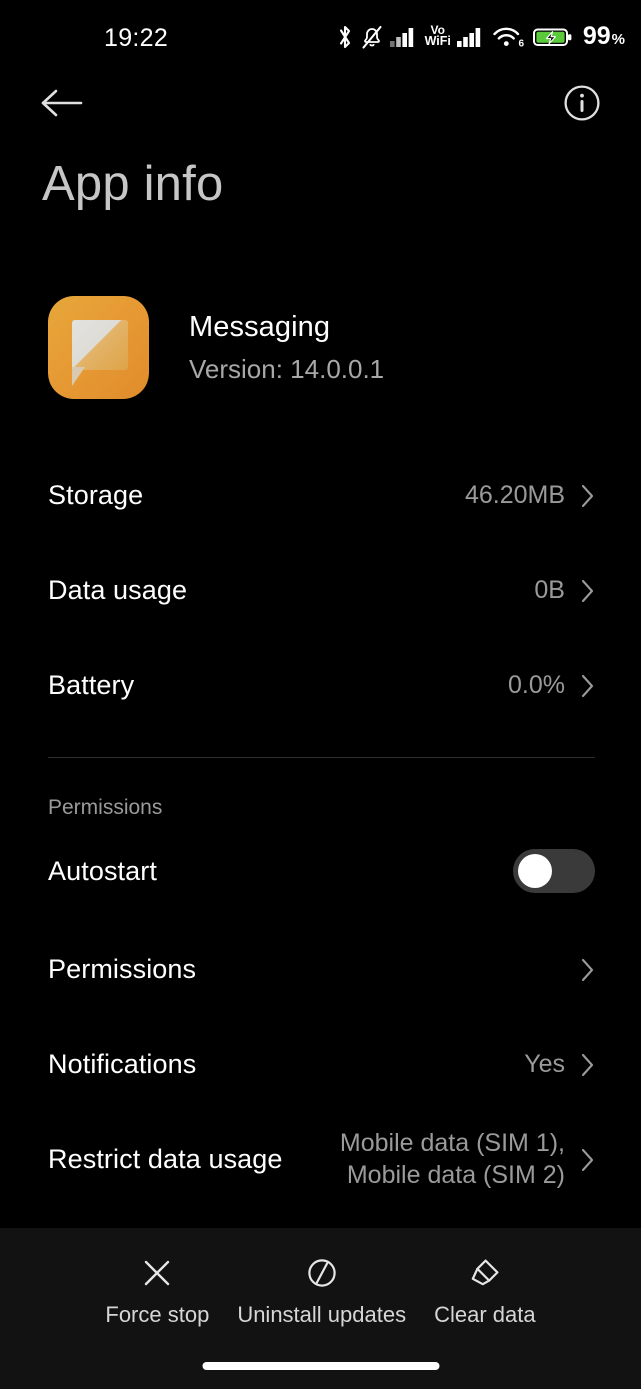 This screenshot has width=641, height=1389. I want to click on app-version: Version: 14.0.0.1, so click(287, 368).